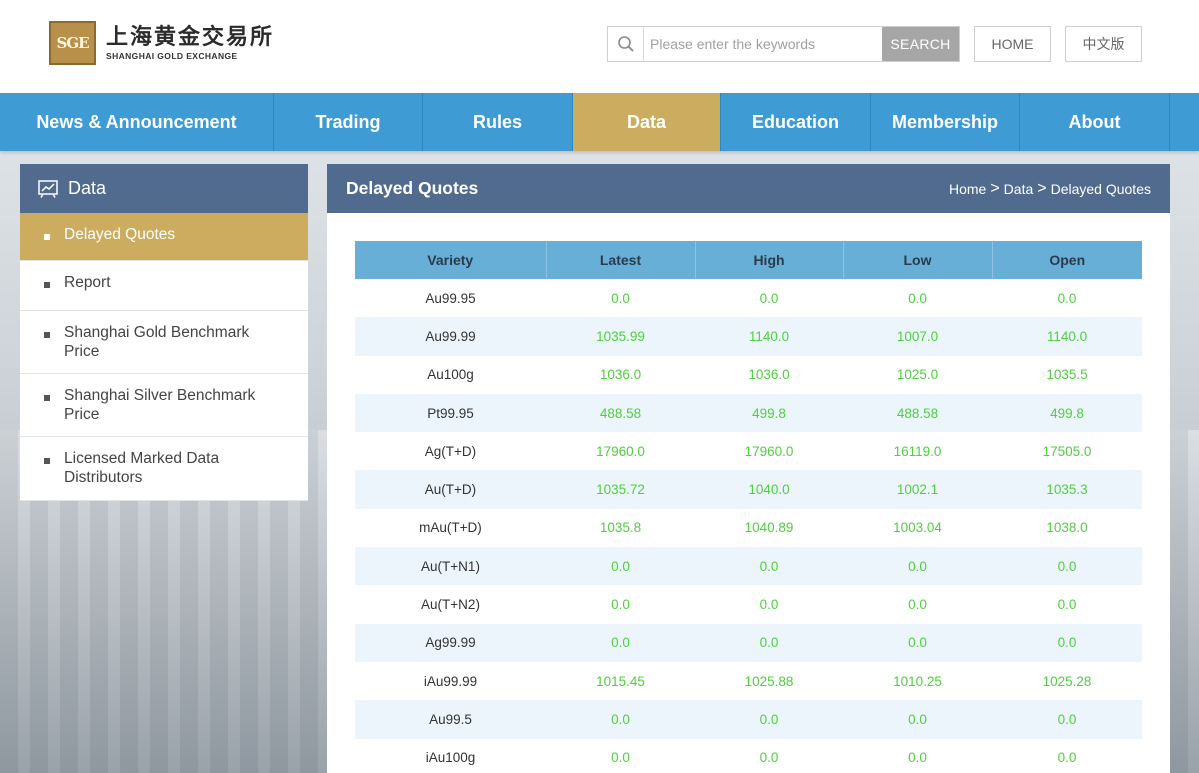 Image resolution: width=1199 pixels, height=773 pixels. I want to click on cell-latest: 1035.8, so click(620, 528).